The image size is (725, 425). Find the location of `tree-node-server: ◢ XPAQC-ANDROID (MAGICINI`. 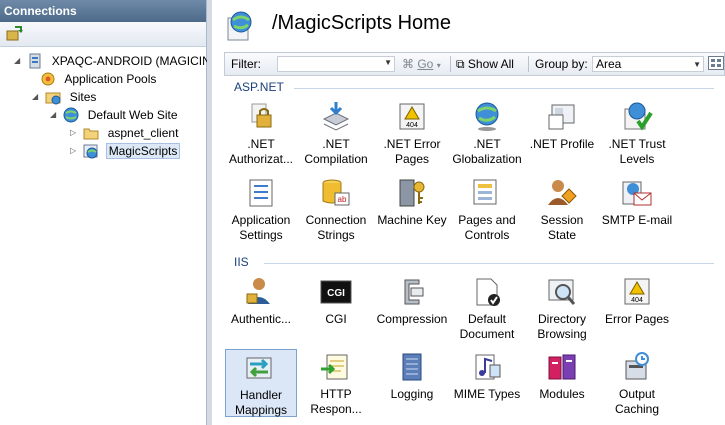

tree-node-server: ◢ XPAQC-ANDROID (MAGICINI is located at coordinates (115, 60).